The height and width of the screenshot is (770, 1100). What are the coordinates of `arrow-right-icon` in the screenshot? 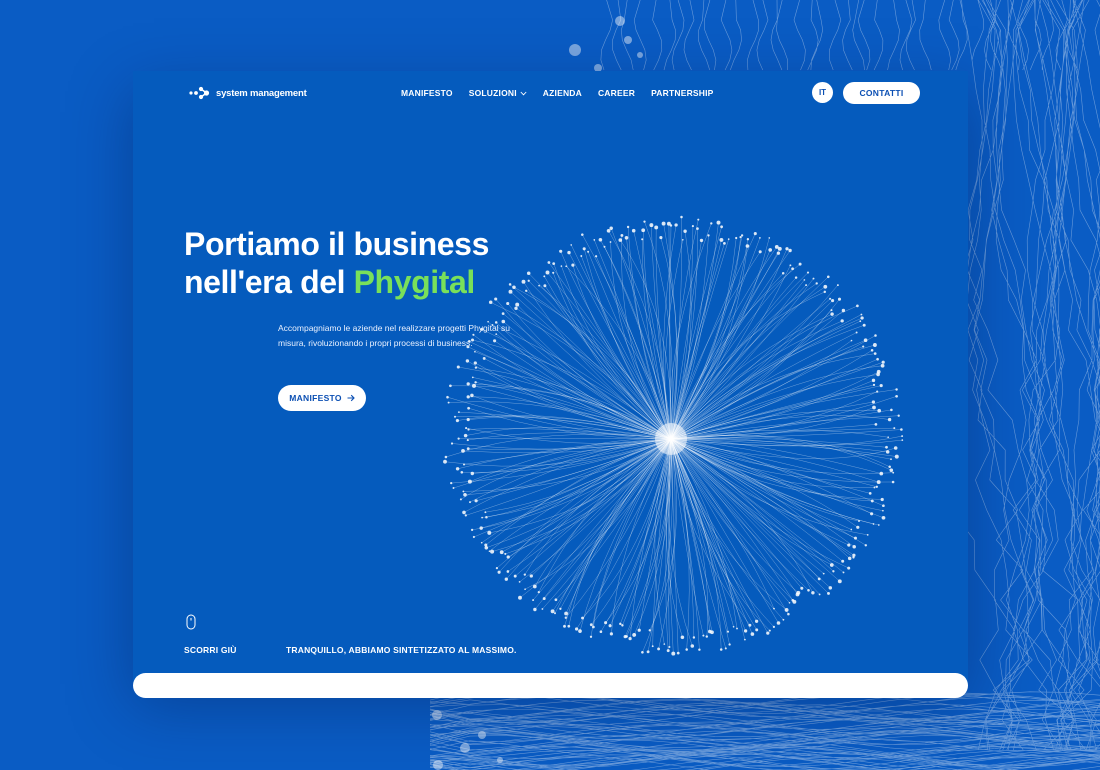 It's located at (351, 398).